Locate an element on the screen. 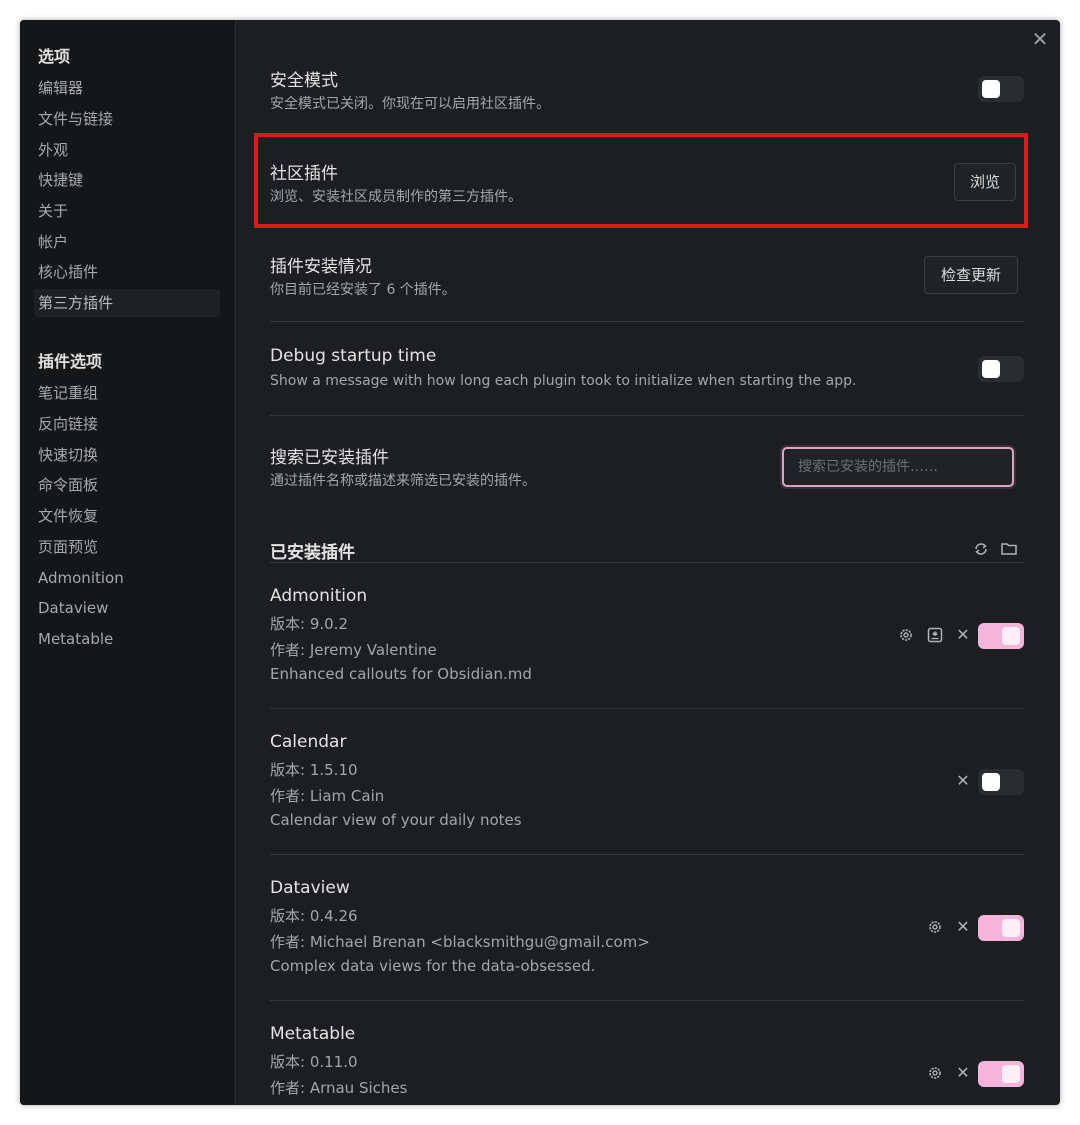 Image resolution: width=1080 pixels, height=1125 pixels. sidebar-item-appearance: 外观 is located at coordinates (131, 150).